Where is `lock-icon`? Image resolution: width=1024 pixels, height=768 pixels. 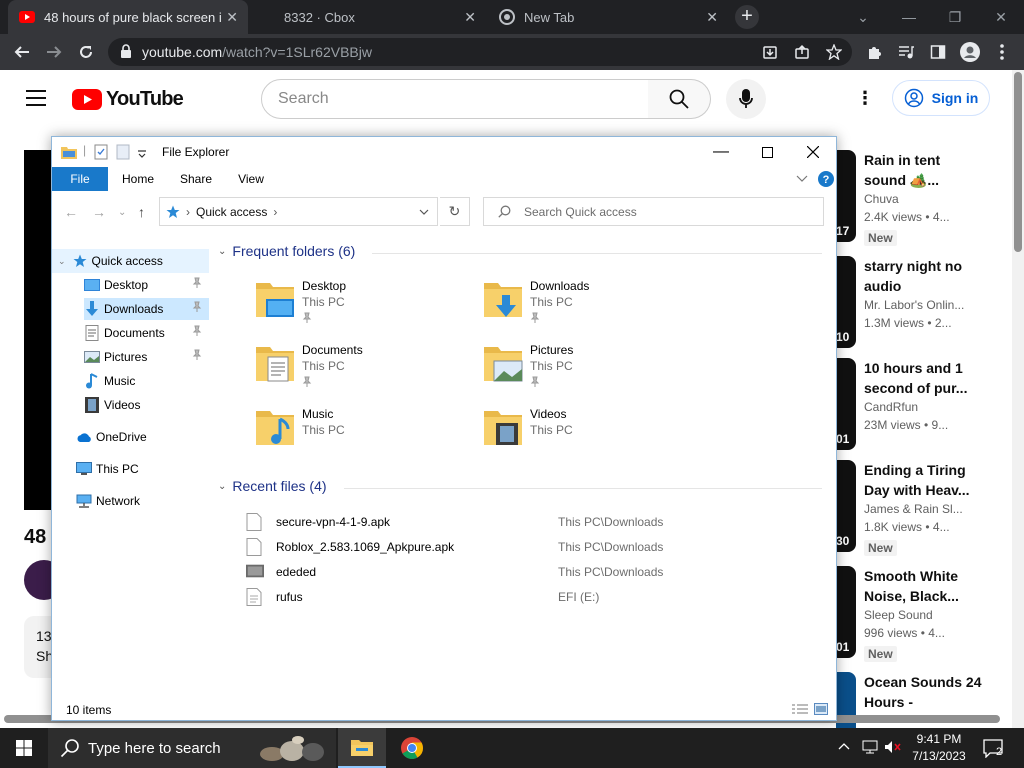 lock-icon is located at coordinates (126, 52).